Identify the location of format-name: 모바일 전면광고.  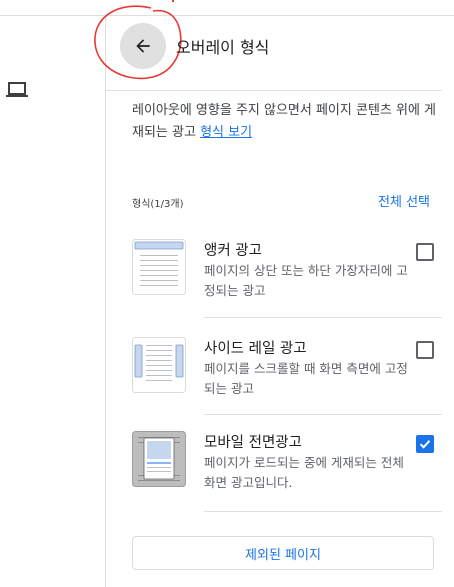
(253, 443).